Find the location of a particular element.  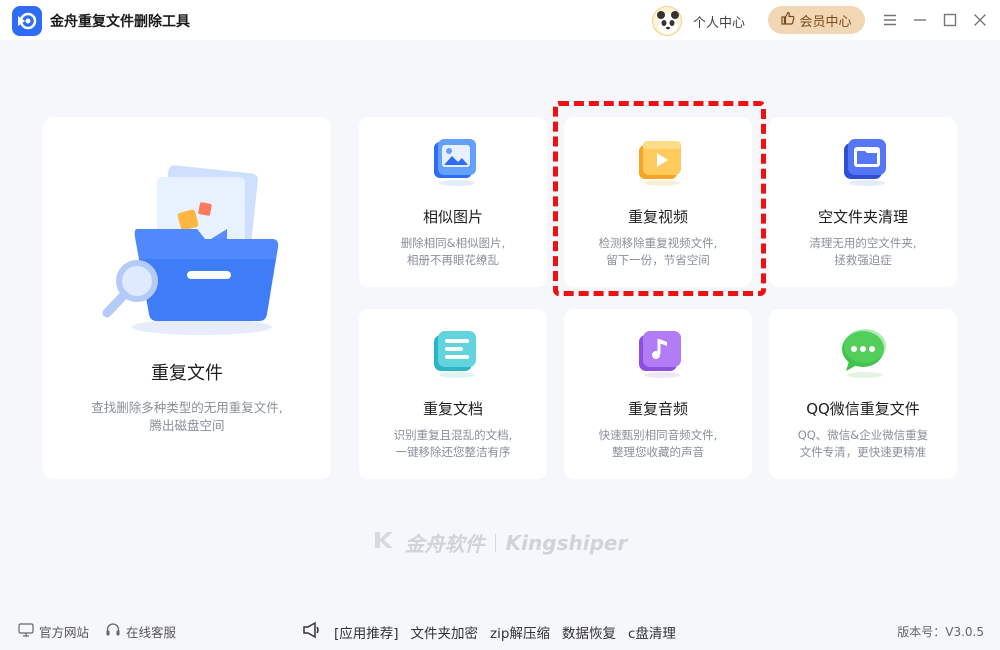

watermark-cn: 金舟软件 is located at coordinates (444, 544).